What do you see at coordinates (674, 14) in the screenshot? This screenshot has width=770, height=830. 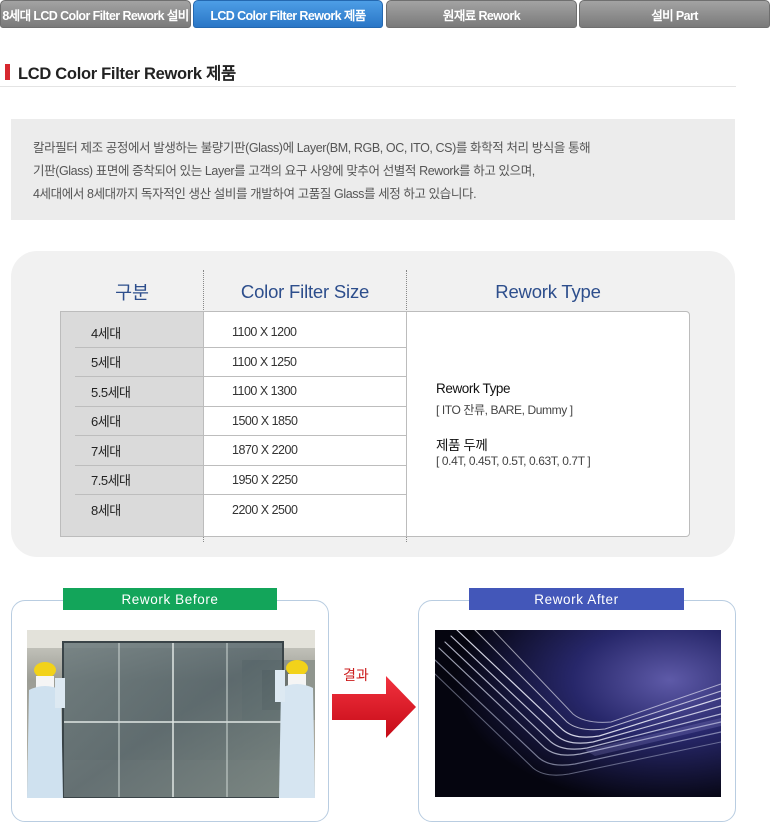 I see `tab-equipment-part: 설비 Part` at bounding box center [674, 14].